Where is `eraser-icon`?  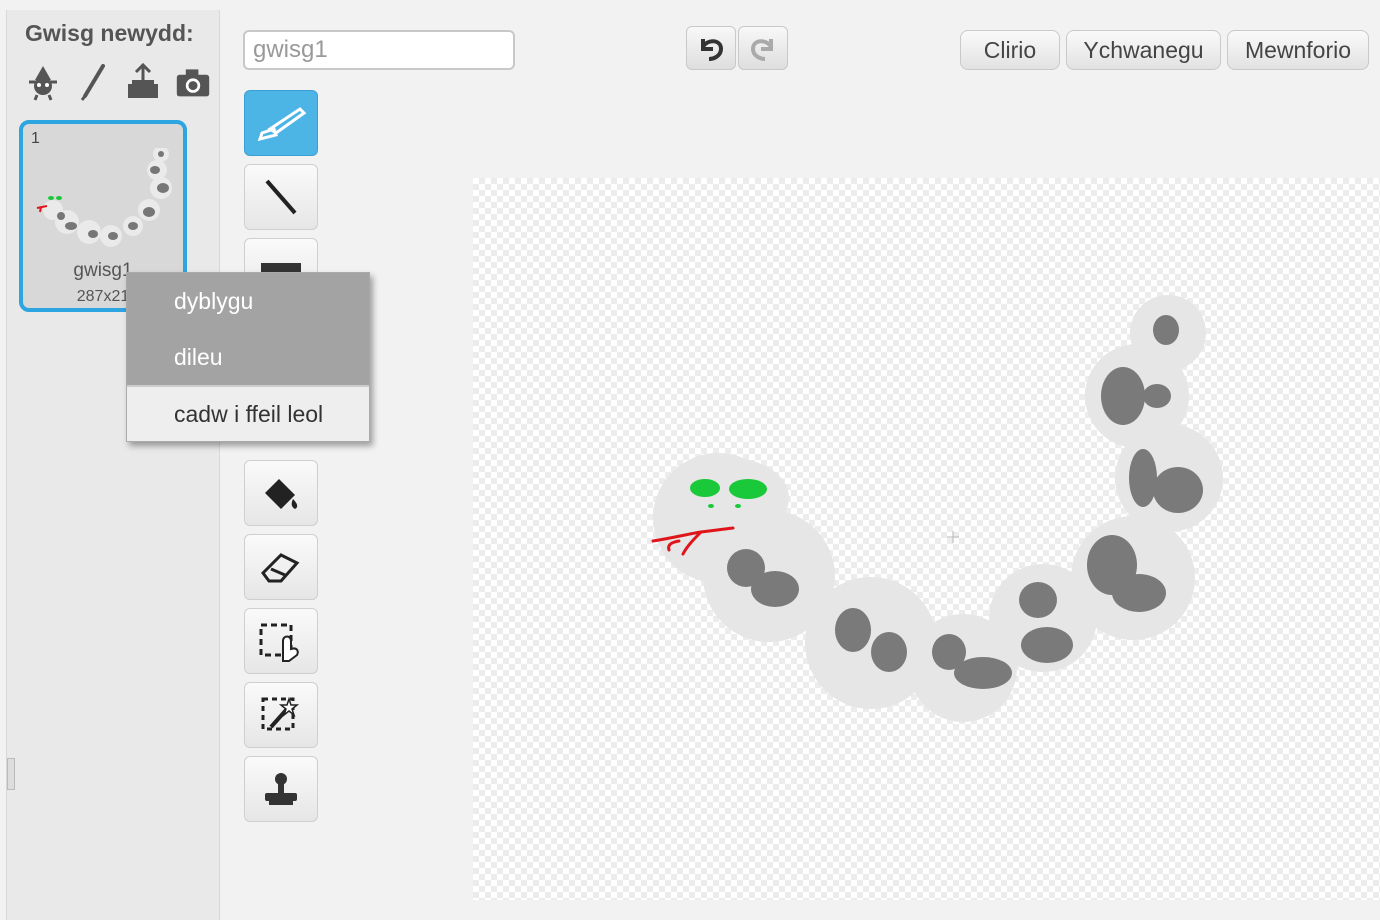 eraser-icon is located at coordinates (280, 568).